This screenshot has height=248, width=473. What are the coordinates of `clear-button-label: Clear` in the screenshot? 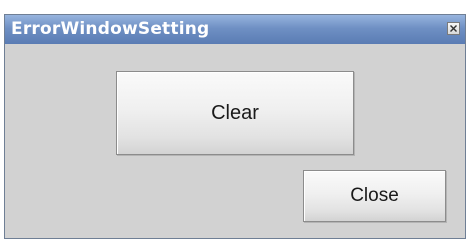 It's located at (235, 112).